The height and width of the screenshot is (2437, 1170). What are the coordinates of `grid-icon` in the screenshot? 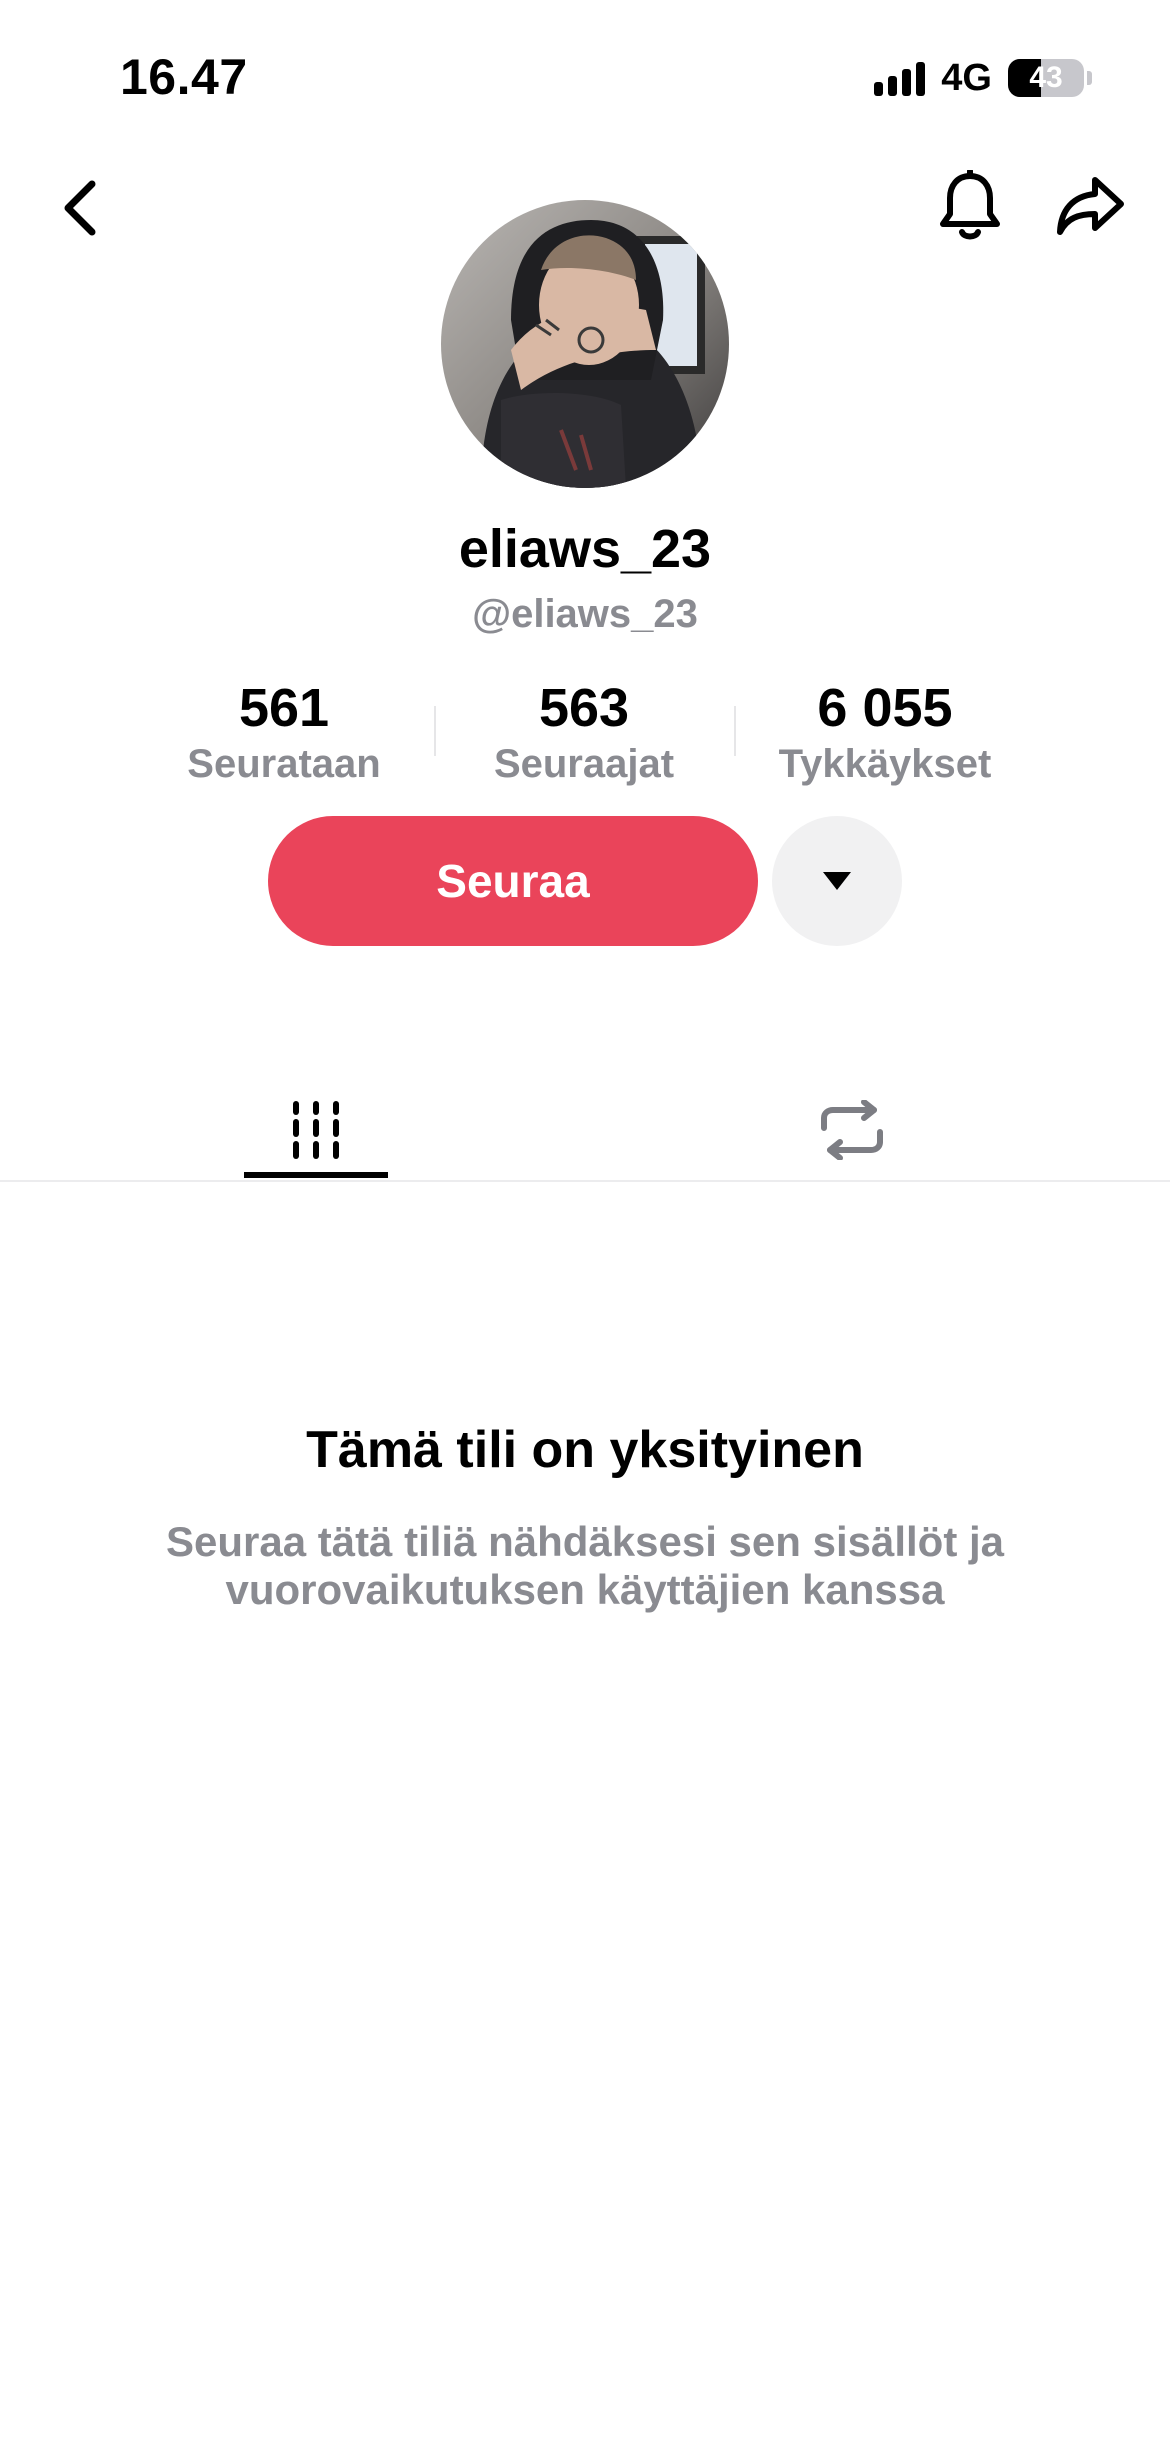 It's located at (316, 1130).